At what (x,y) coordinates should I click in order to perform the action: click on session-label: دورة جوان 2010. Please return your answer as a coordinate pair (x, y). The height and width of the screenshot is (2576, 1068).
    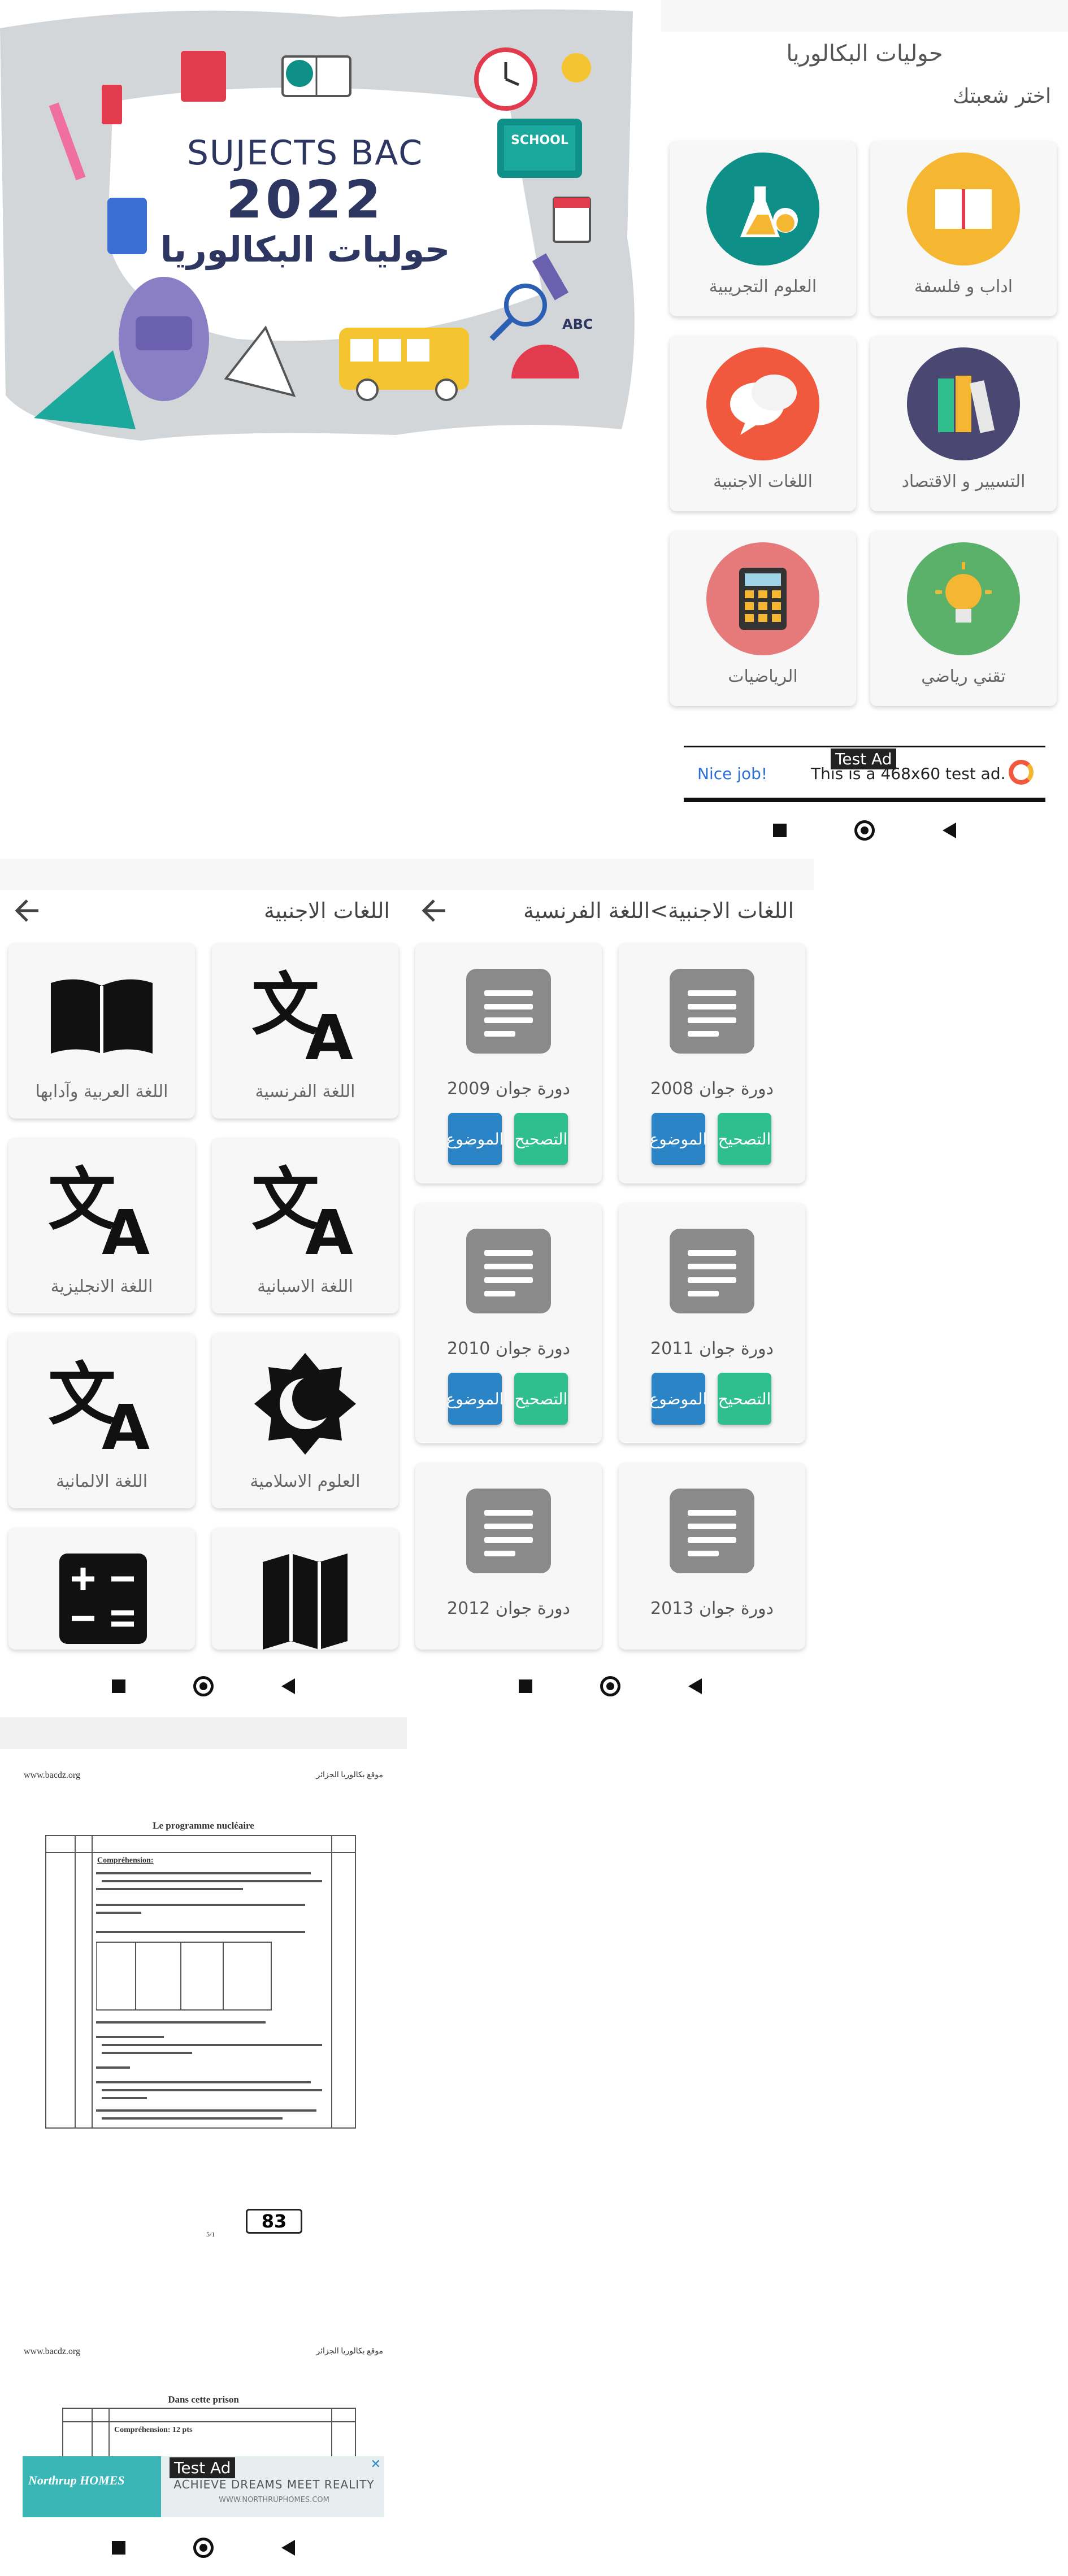
    Looking at the image, I should click on (508, 1349).